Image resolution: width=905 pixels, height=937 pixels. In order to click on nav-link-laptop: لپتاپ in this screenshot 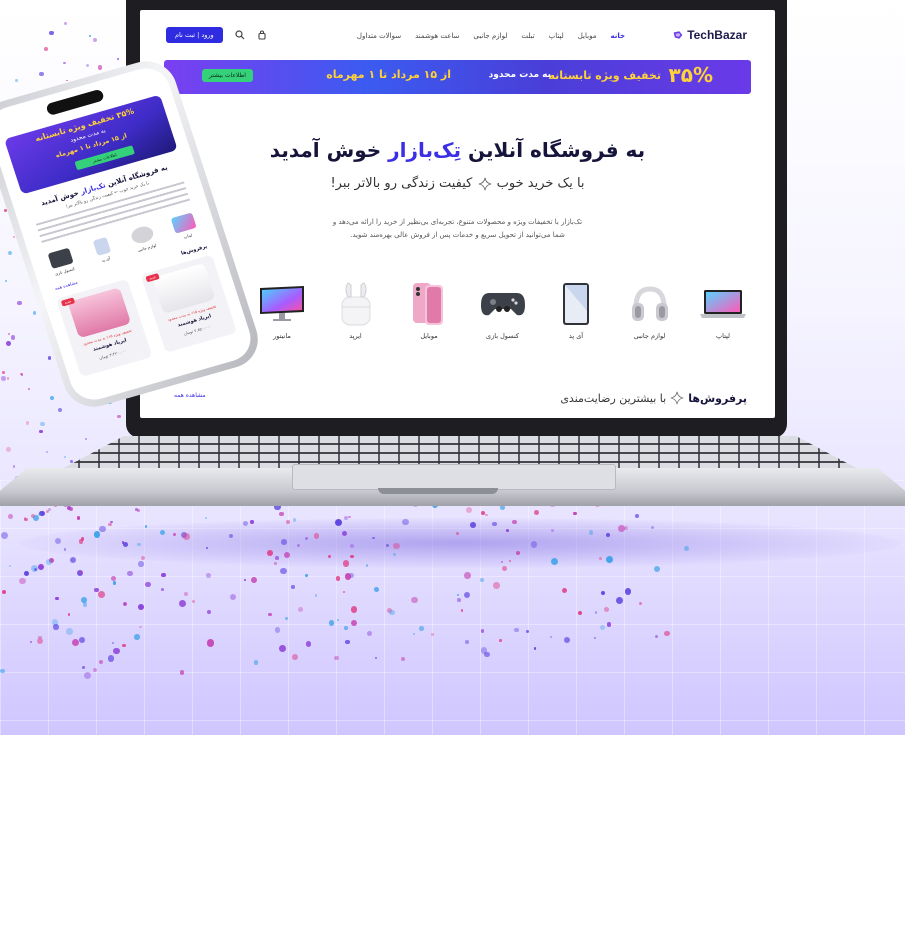, I will do `click(556, 36)`.